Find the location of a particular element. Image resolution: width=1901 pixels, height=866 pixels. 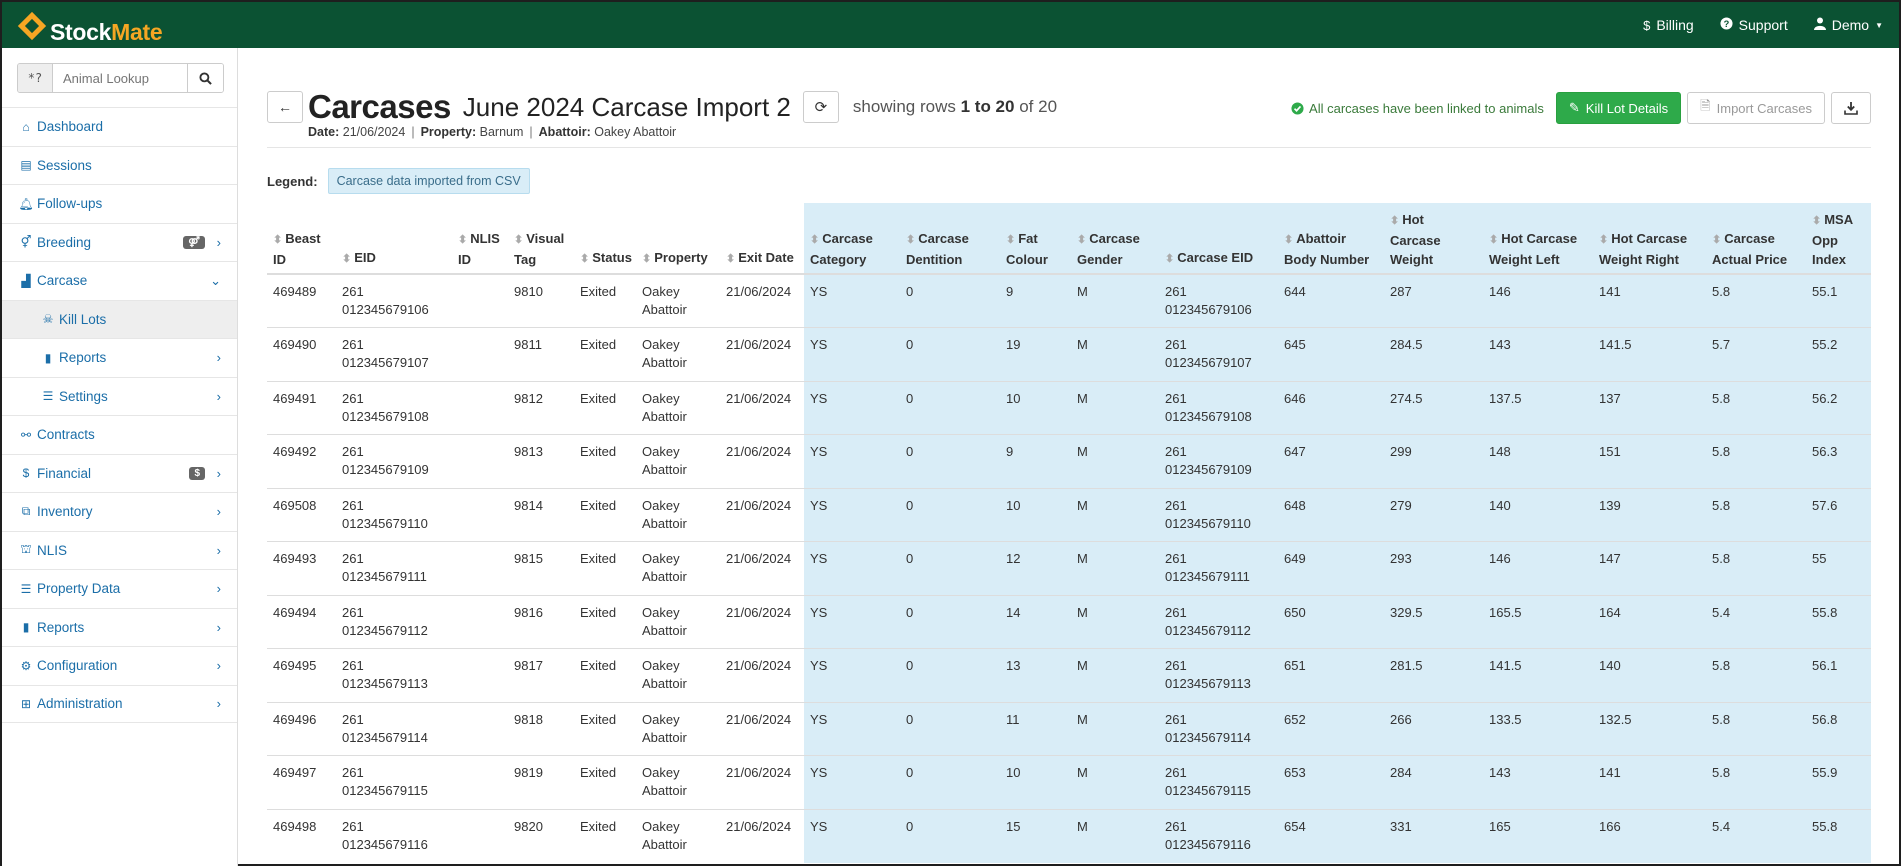

sidebar-item-carcase-reports: ▮ Reports › is located at coordinates (119, 357).